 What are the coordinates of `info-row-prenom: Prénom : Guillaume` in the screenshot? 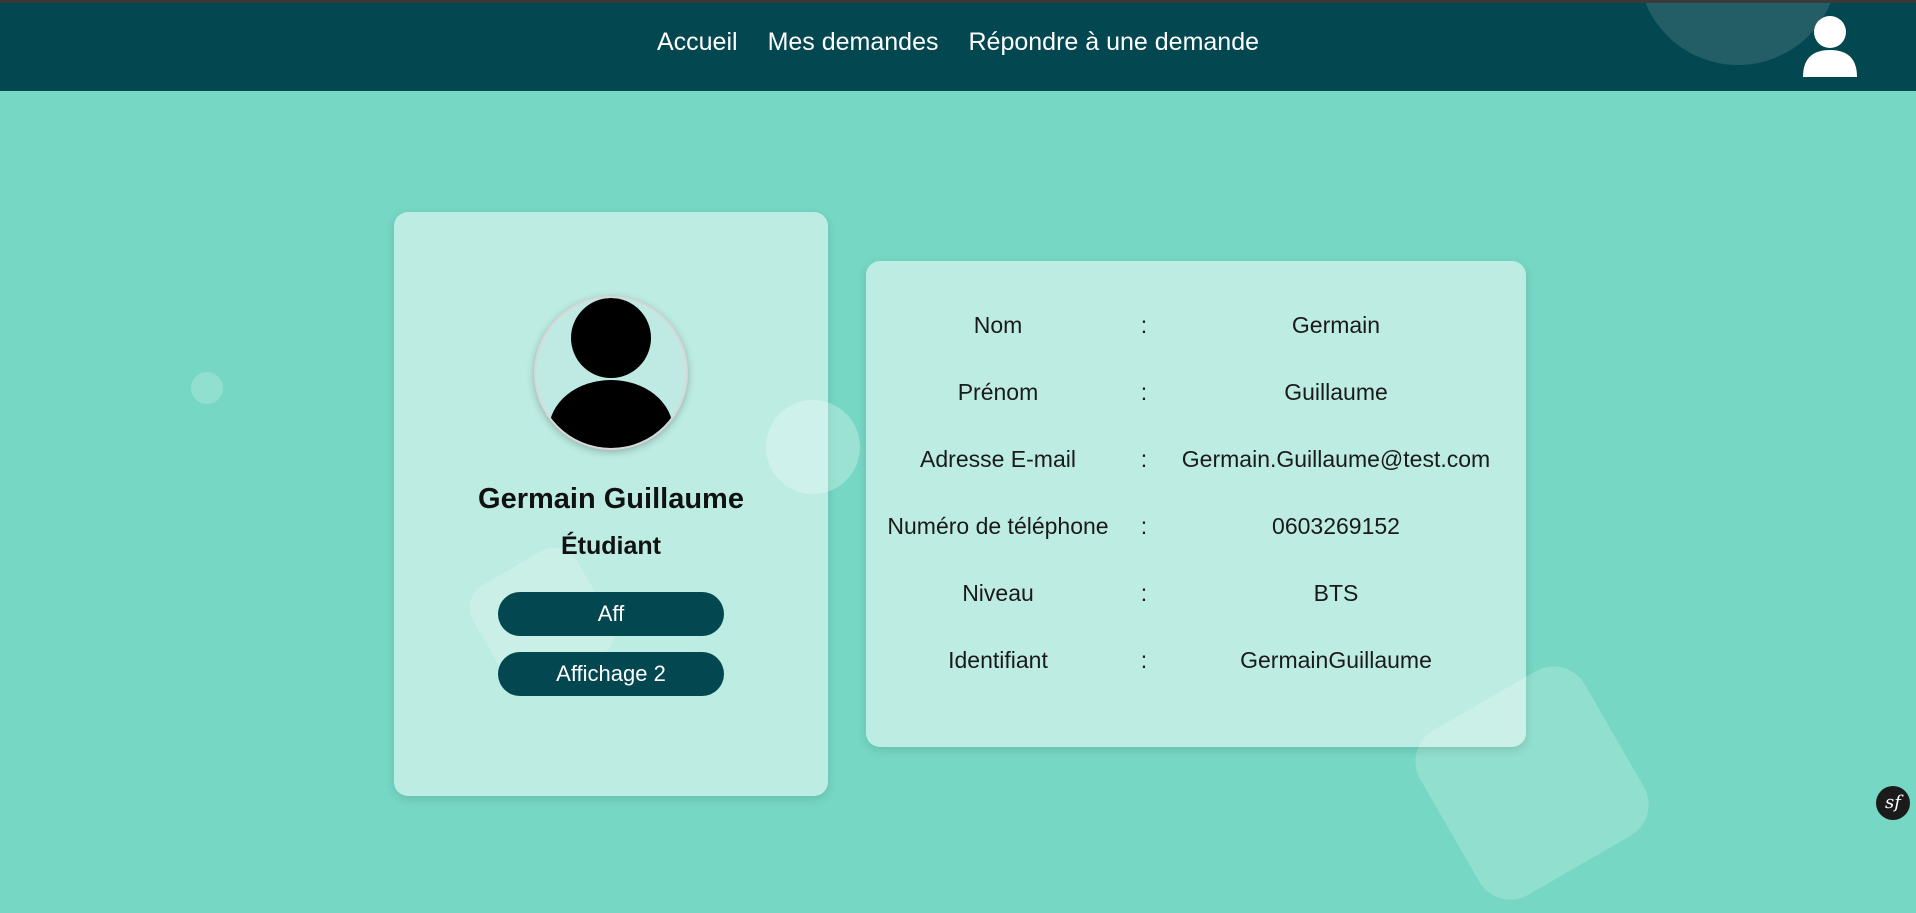 It's located at (1196, 392).